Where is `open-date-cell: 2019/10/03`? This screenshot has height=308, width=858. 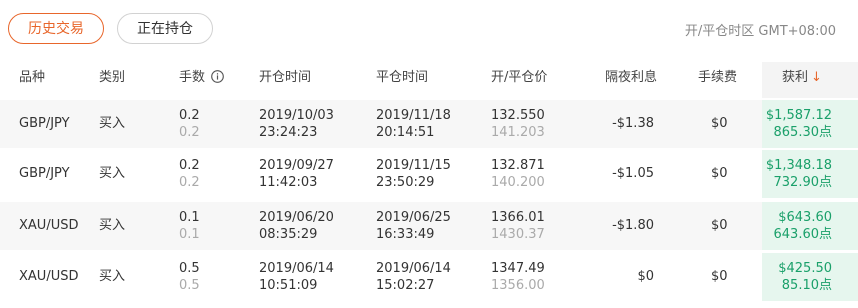 open-date-cell: 2019/10/03 is located at coordinates (296, 115).